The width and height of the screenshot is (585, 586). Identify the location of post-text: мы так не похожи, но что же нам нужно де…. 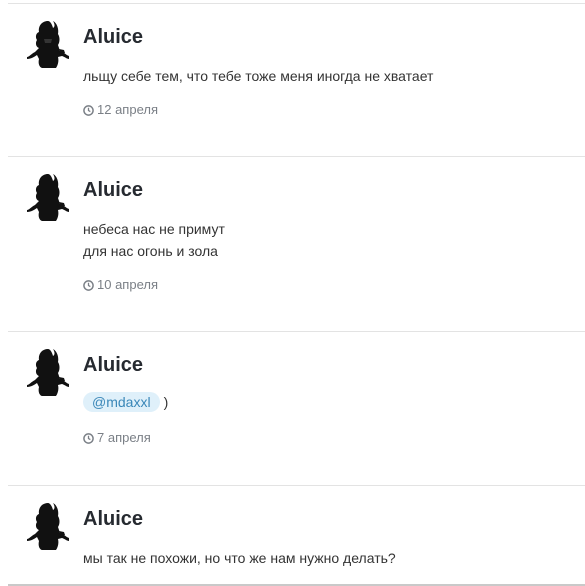
(239, 558).